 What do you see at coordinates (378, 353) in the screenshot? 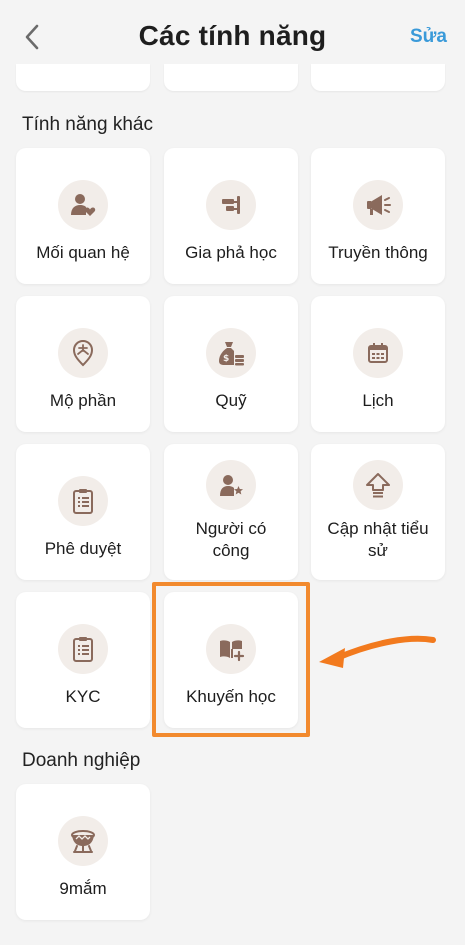
I see `calendar-icon` at bounding box center [378, 353].